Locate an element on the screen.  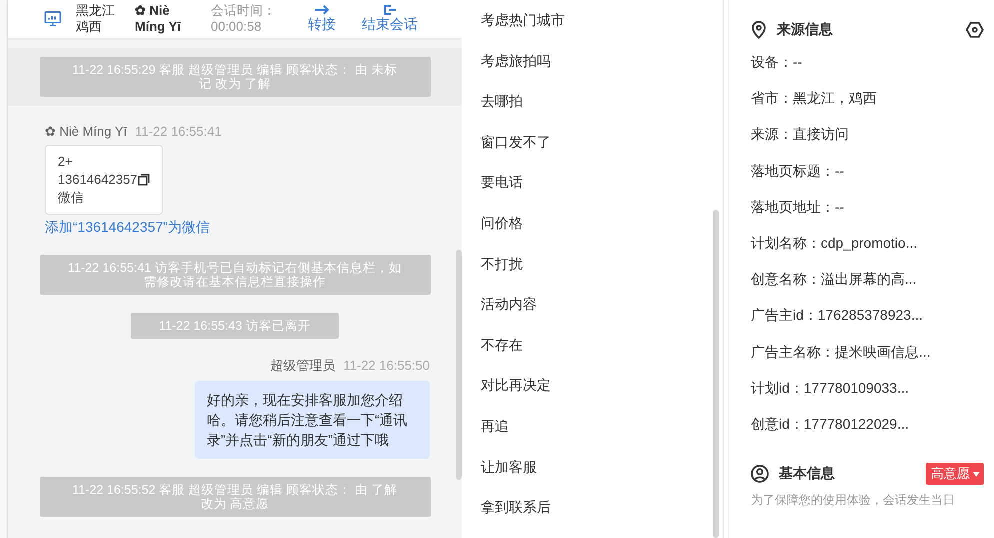
message-card: 2+ 13614642357 微信 is located at coordinates (104, 180).